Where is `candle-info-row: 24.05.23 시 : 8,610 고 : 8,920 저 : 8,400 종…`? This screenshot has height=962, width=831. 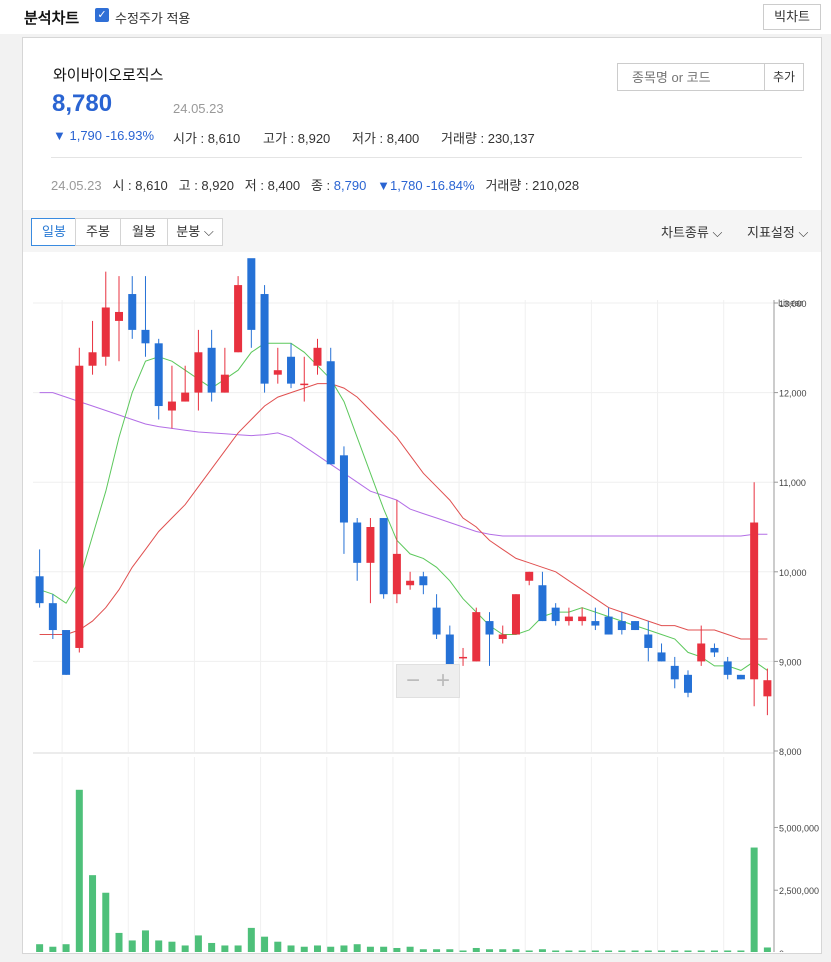
candle-info-row: 24.05.23 시 : 8,610 고 : 8,920 저 : 8,400 종… is located at coordinates (315, 184).